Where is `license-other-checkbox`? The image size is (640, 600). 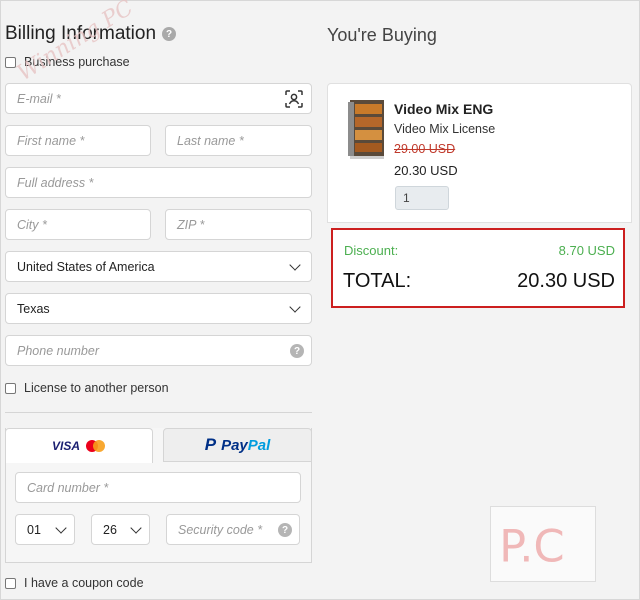 license-other-checkbox is located at coordinates (10, 388).